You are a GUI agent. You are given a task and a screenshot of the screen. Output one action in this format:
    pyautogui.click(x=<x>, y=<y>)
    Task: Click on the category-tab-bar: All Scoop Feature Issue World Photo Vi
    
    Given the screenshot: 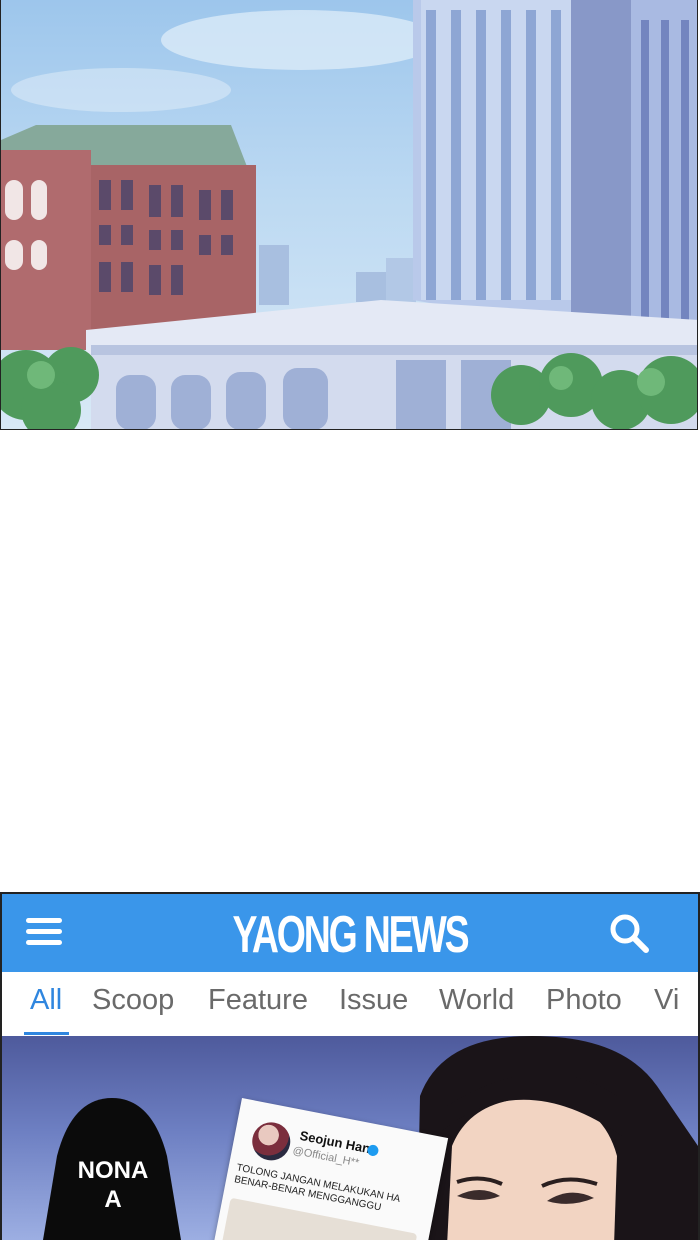 What is the action you would take?
    pyautogui.click(x=350, y=1004)
    